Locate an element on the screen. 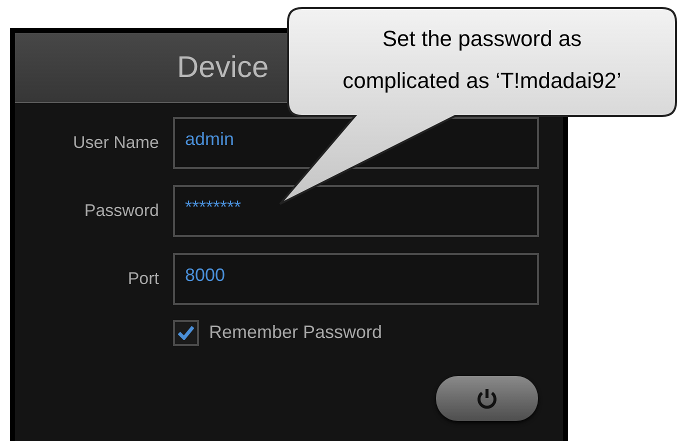 The height and width of the screenshot is (441, 678). power-icon is located at coordinates (487, 398).